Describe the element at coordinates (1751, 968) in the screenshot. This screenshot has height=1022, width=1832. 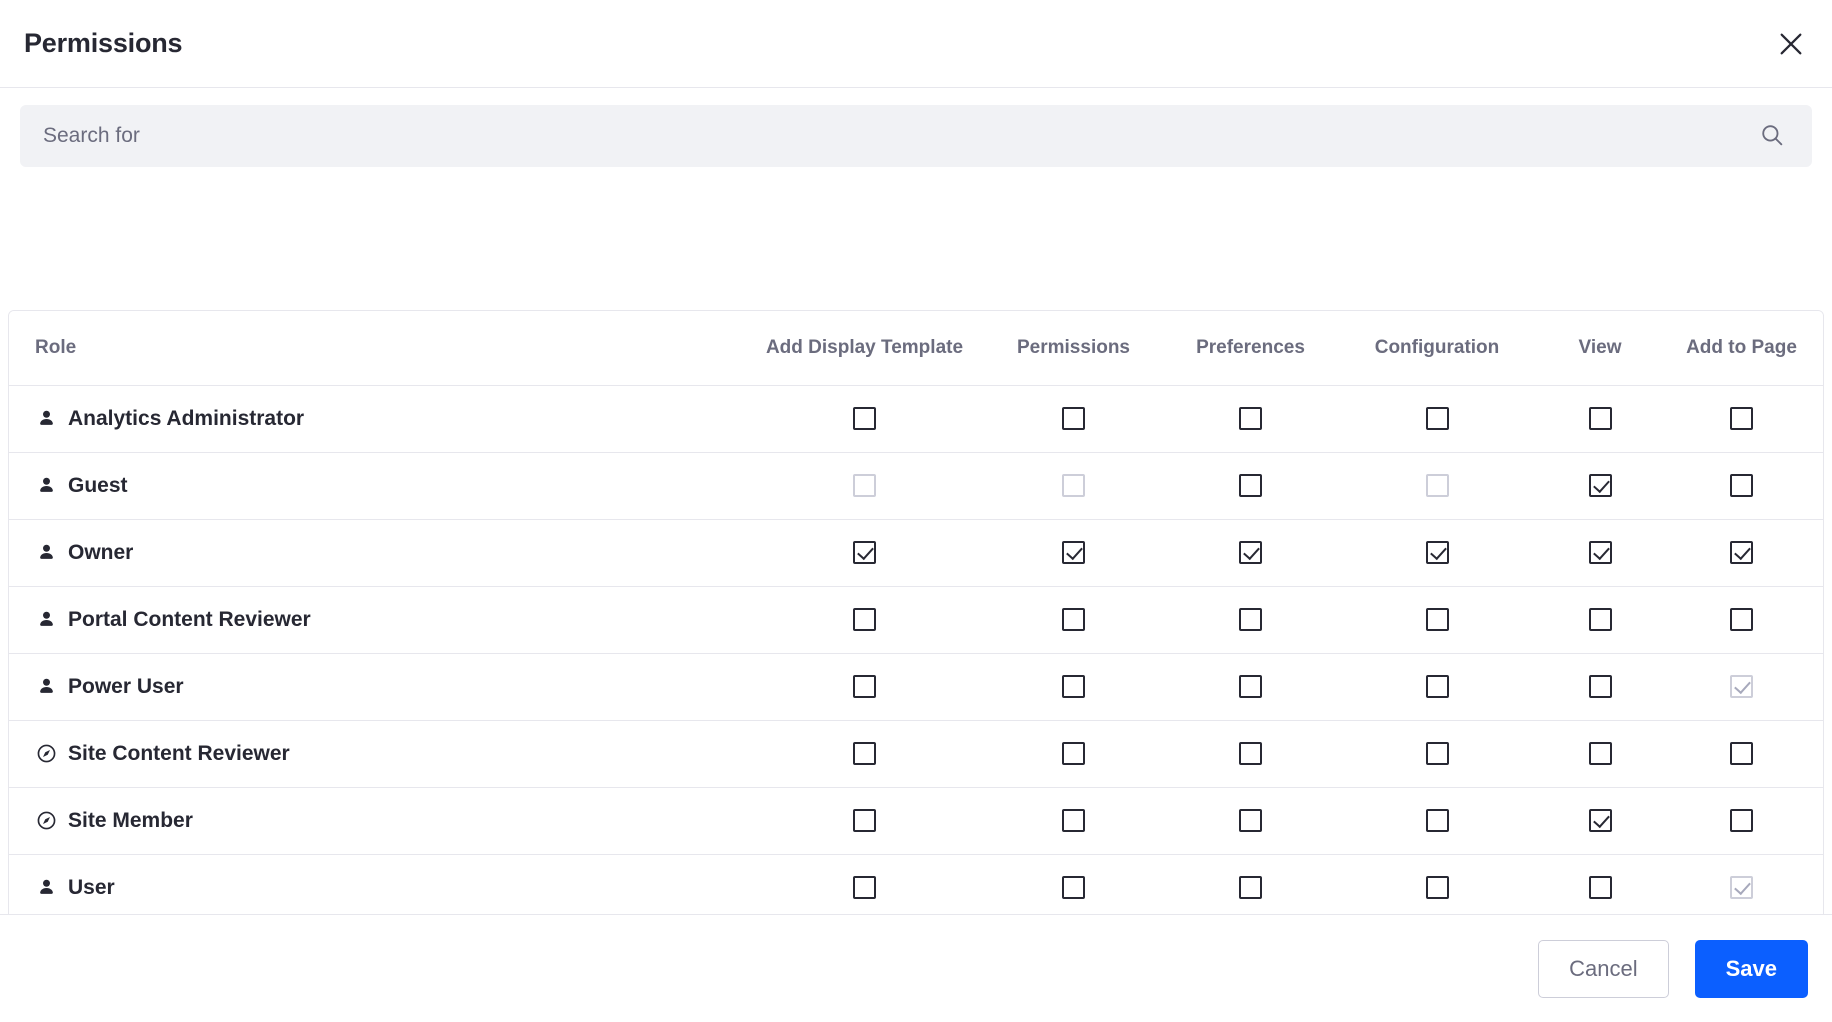
I see `save-button: Save` at that location.